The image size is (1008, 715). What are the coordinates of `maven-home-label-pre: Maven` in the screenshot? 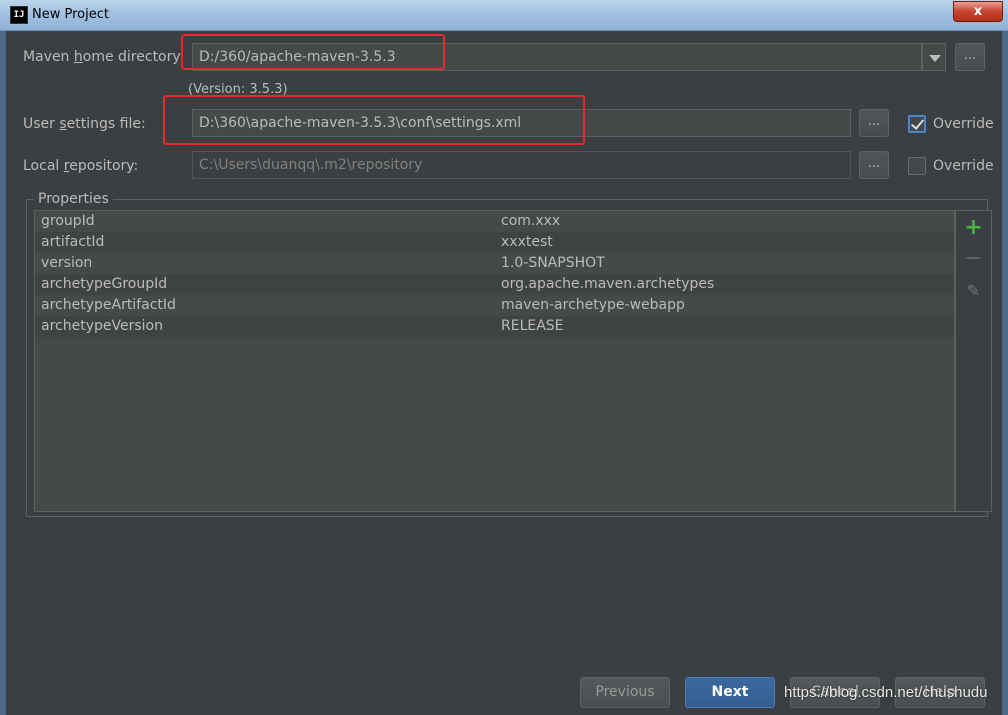 It's located at (48, 57).